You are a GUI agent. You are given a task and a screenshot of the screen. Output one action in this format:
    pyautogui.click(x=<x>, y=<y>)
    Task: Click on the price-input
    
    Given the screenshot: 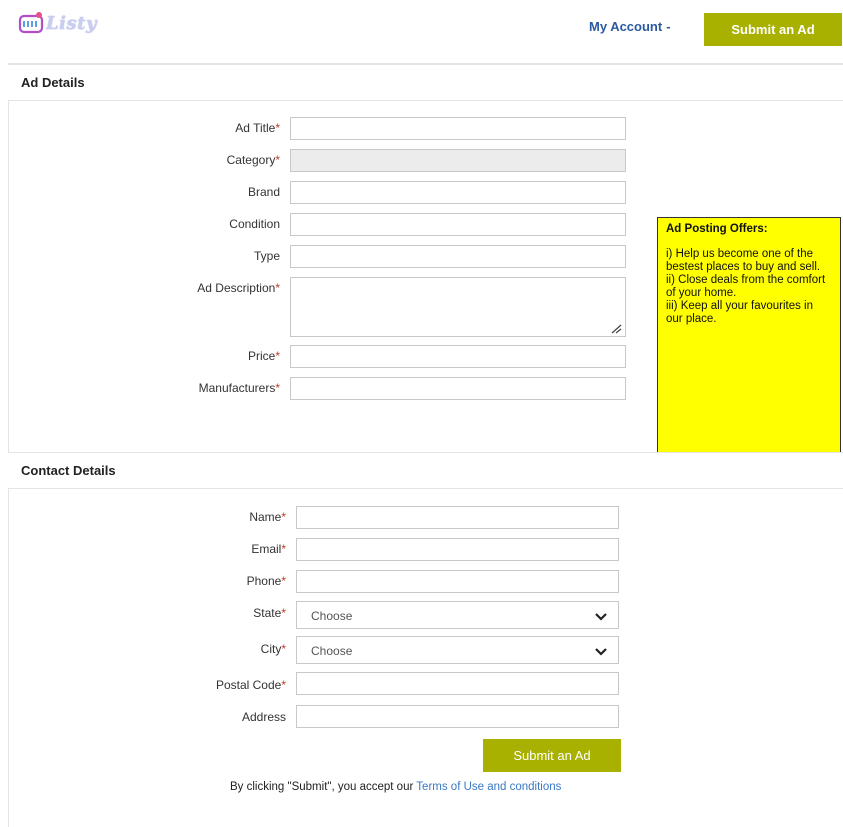 What is the action you would take?
    pyautogui.click(x=458, y=356)
    